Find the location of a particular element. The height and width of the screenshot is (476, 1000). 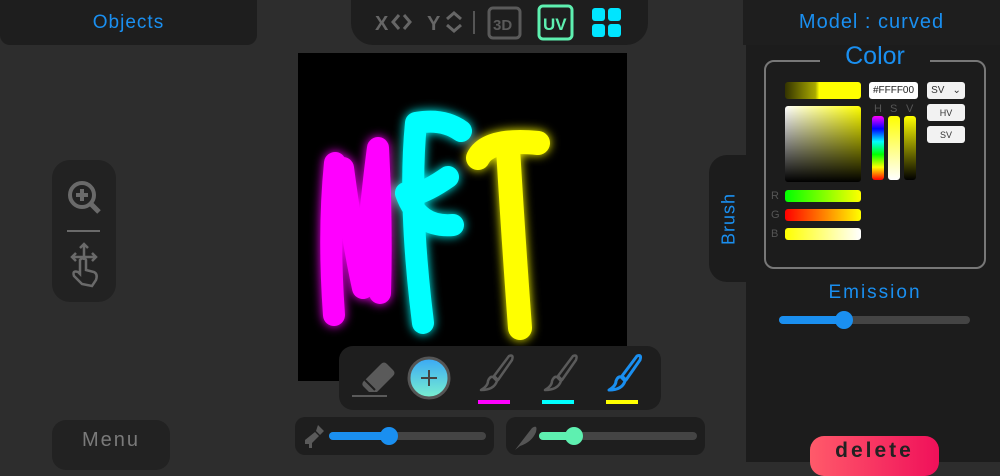

objects-label: Objects is located at coordinates (128, 22).